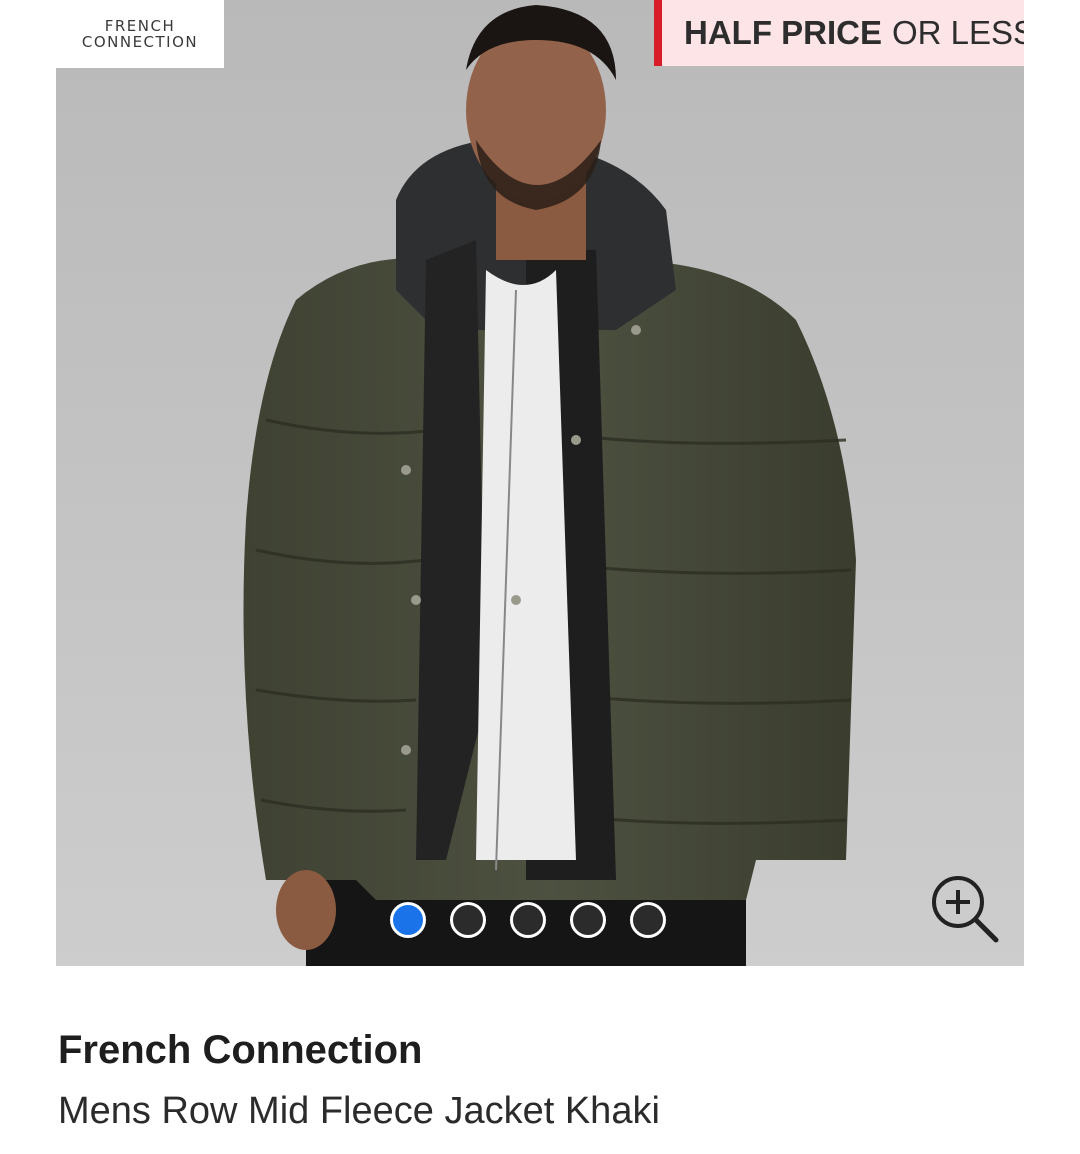 The image size is (1080, 1154). Describe the element at coordinates (140, 26) in the screenshot. I see `logo-line-1: FRENCH` at that location.